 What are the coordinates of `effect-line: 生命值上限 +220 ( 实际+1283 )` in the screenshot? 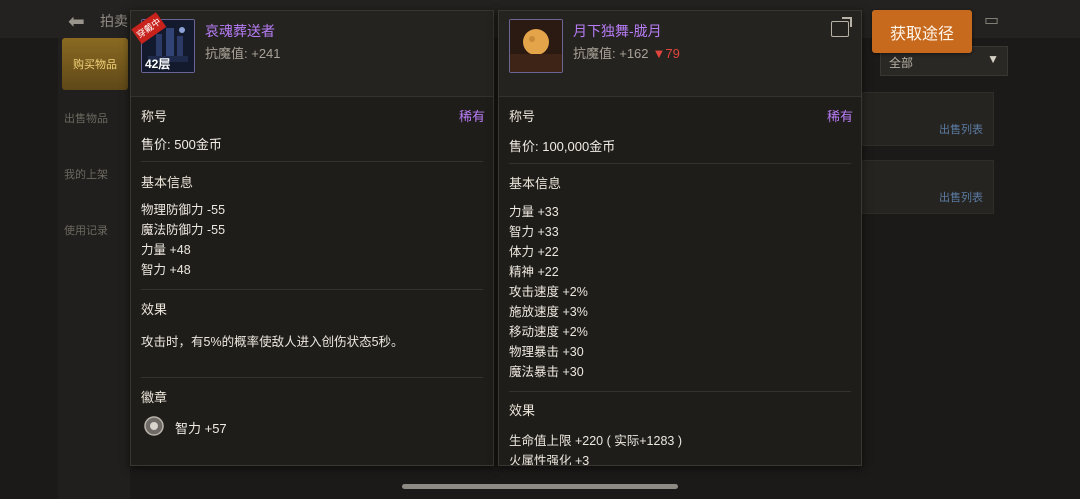 It's located at (595, 441).